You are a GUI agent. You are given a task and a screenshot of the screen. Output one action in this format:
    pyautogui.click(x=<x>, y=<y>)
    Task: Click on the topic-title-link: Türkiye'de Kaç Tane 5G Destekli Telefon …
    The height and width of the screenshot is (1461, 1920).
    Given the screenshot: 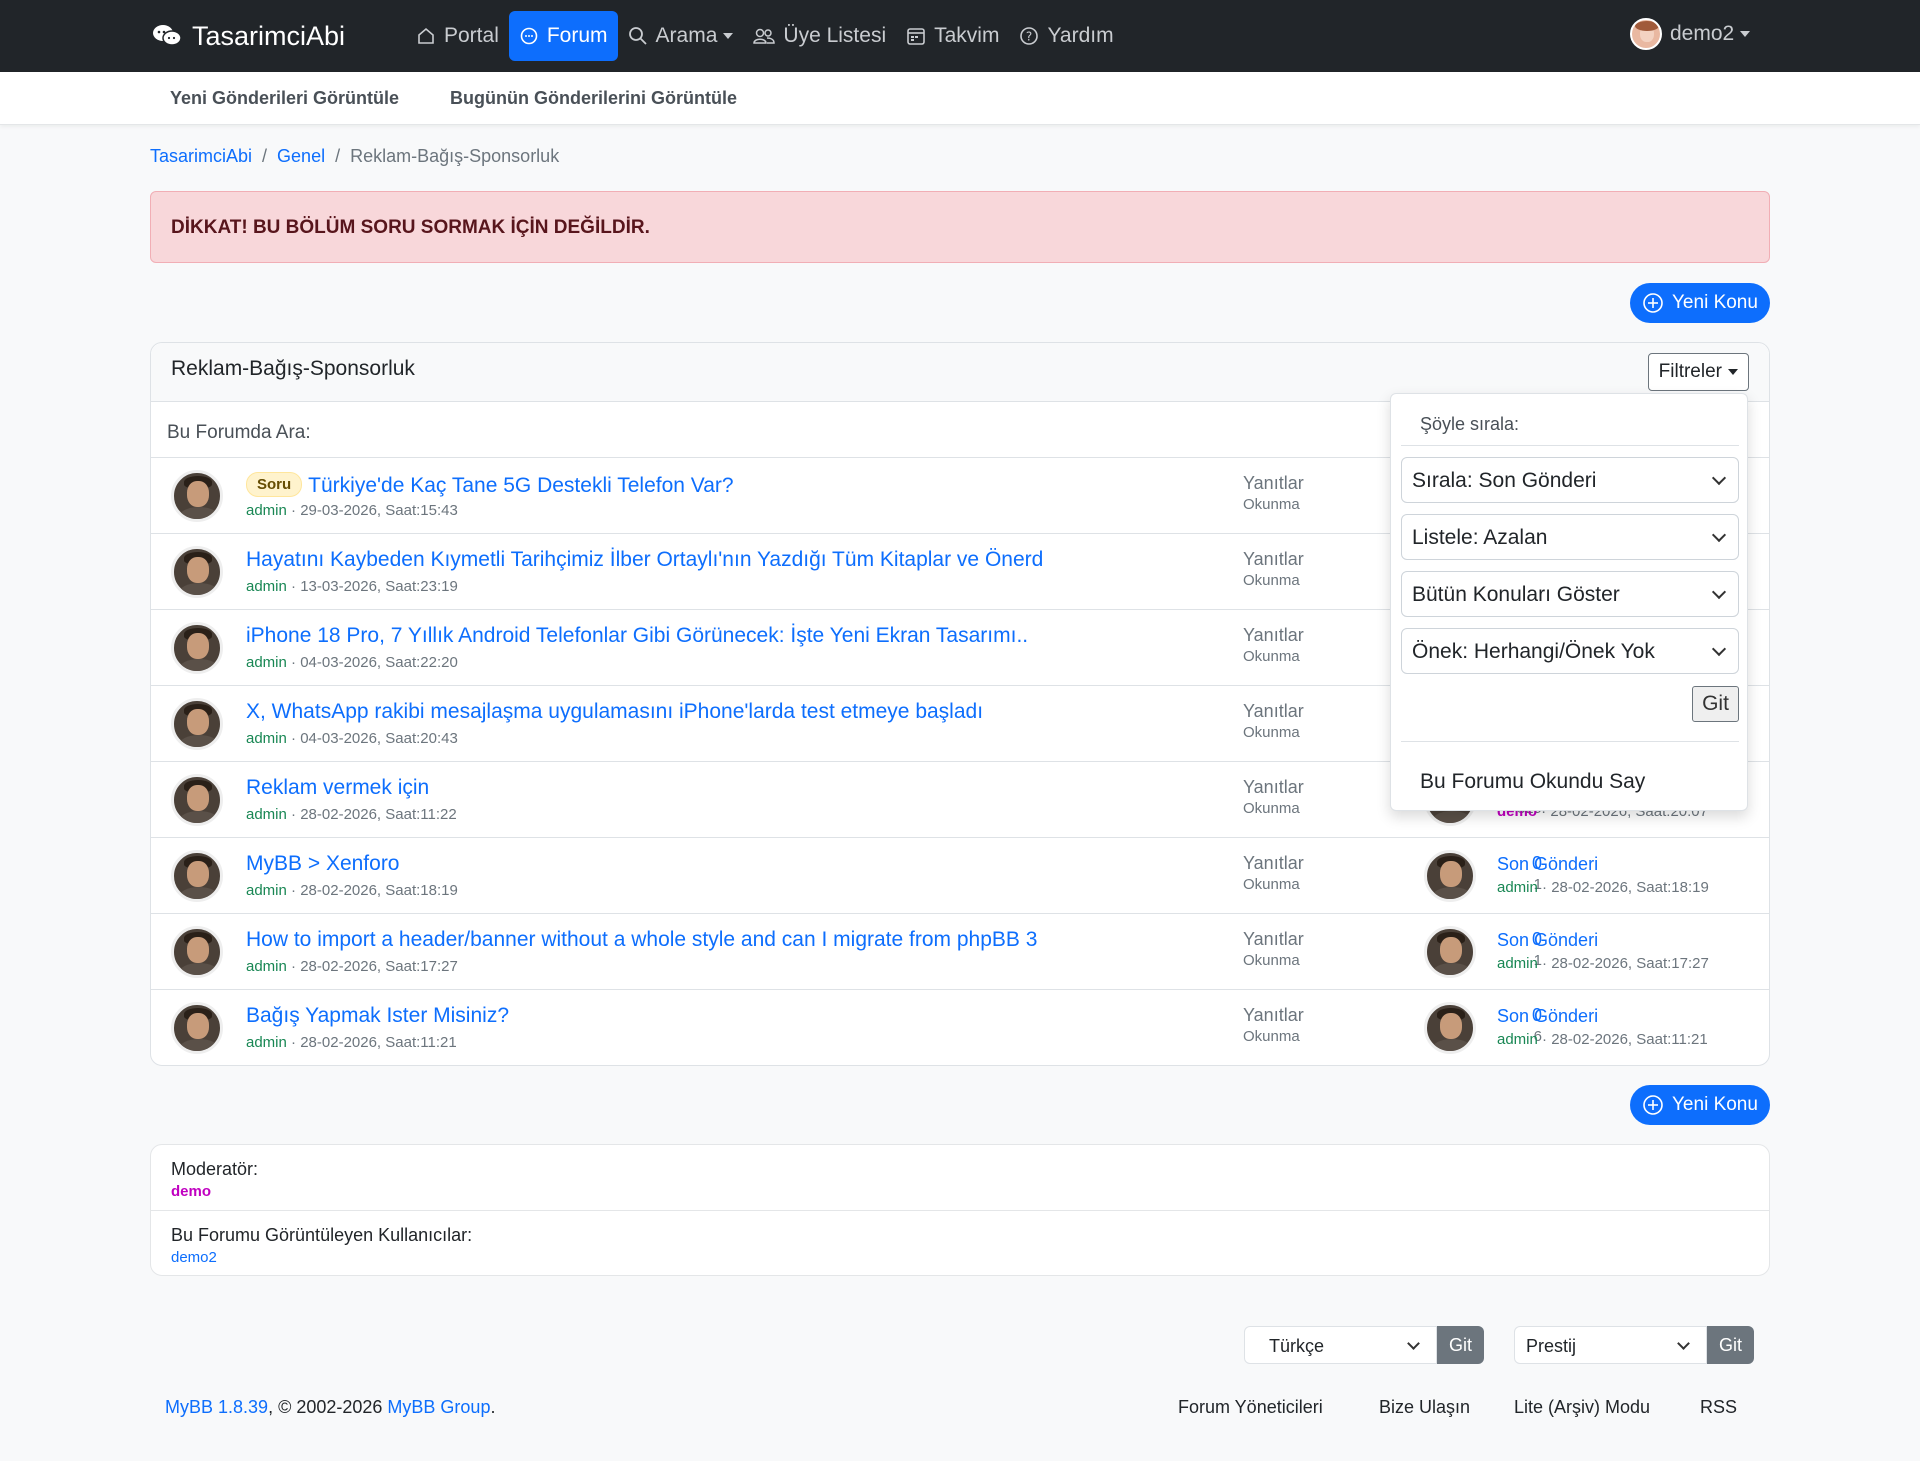 What is the action you would take?
    pyautogui.click(x=520, y=485)
    